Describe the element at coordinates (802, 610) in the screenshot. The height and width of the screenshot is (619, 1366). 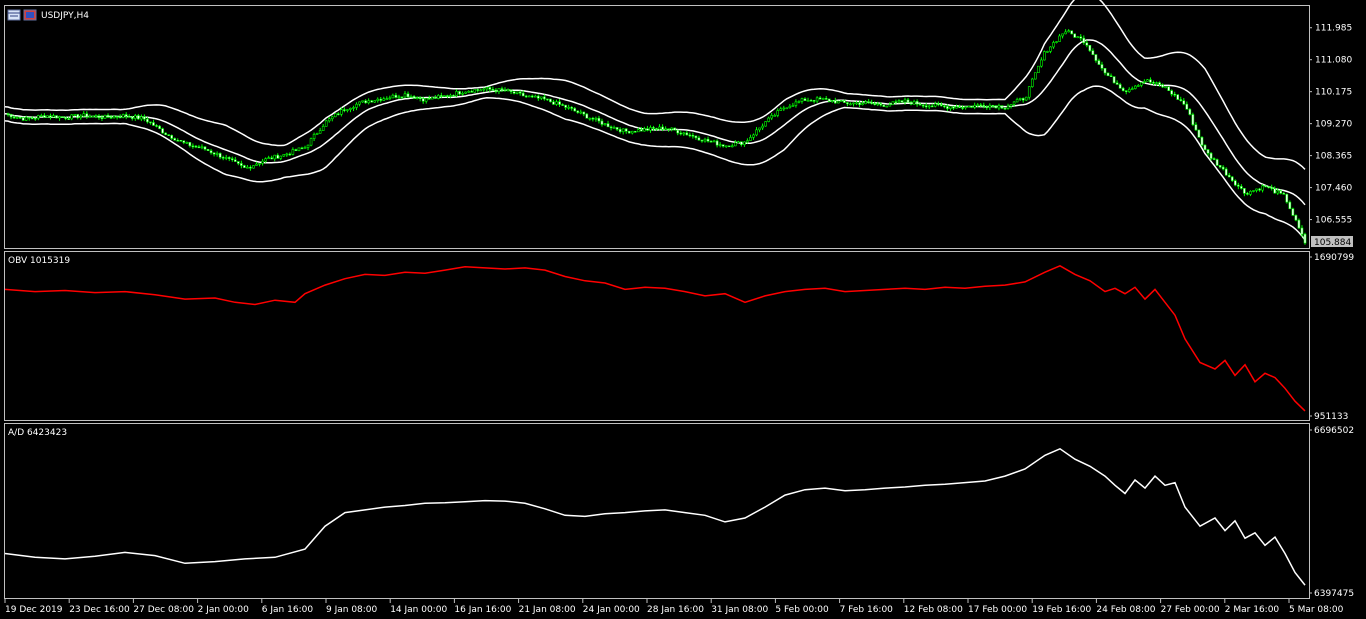
I see `time-tick-label: 5 Feb 00:00` at that location.